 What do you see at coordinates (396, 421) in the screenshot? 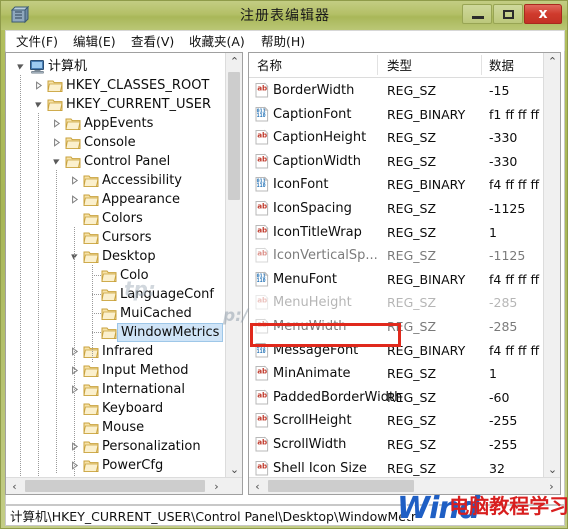
I see `registry-value-row: ab ScrollHeight REG_SZ -255` at bounding box center [396, 421].